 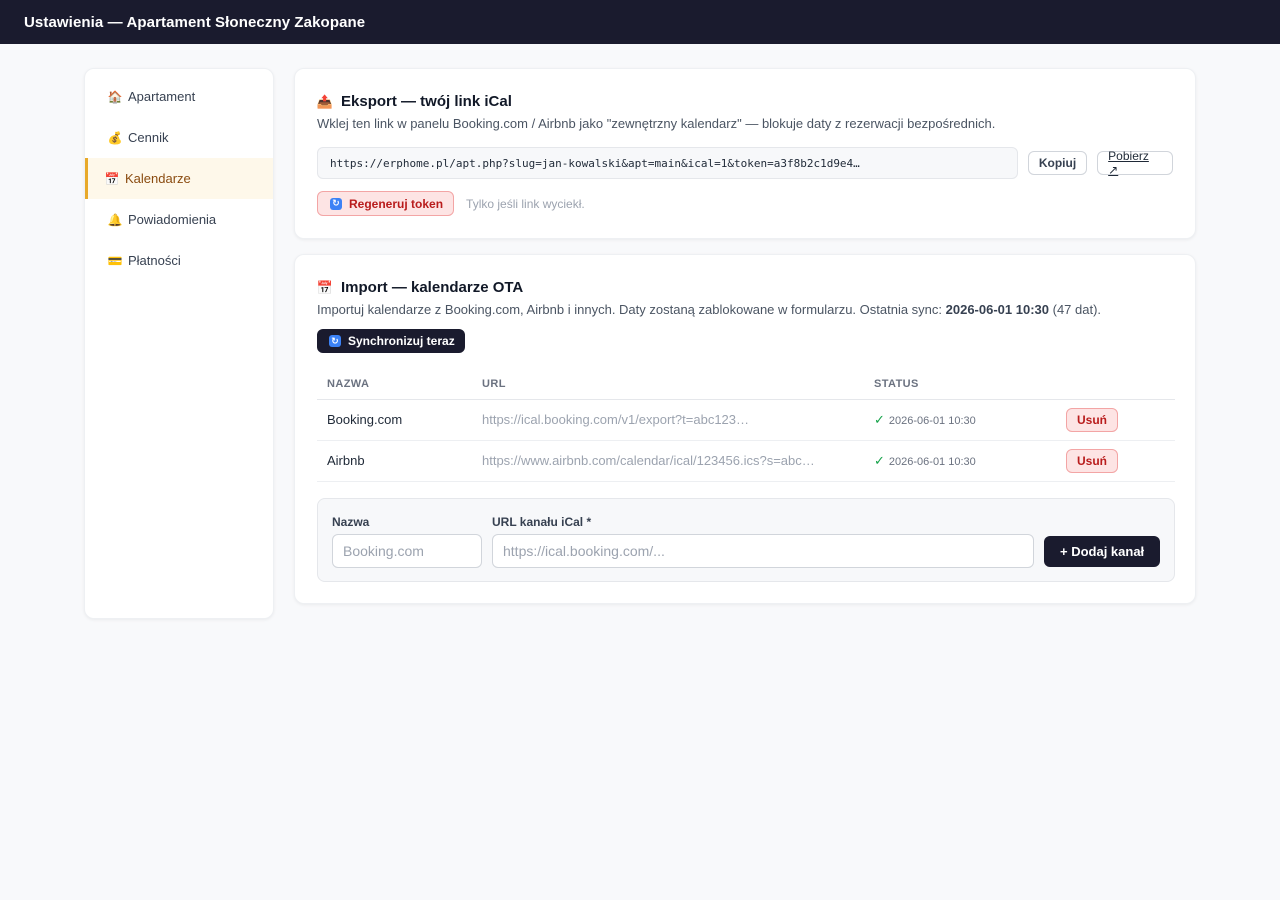 I want to click on add-feed-form: Nazwa URL kanału iCal * + Dodaj kanał, so click(x=746, y=539).